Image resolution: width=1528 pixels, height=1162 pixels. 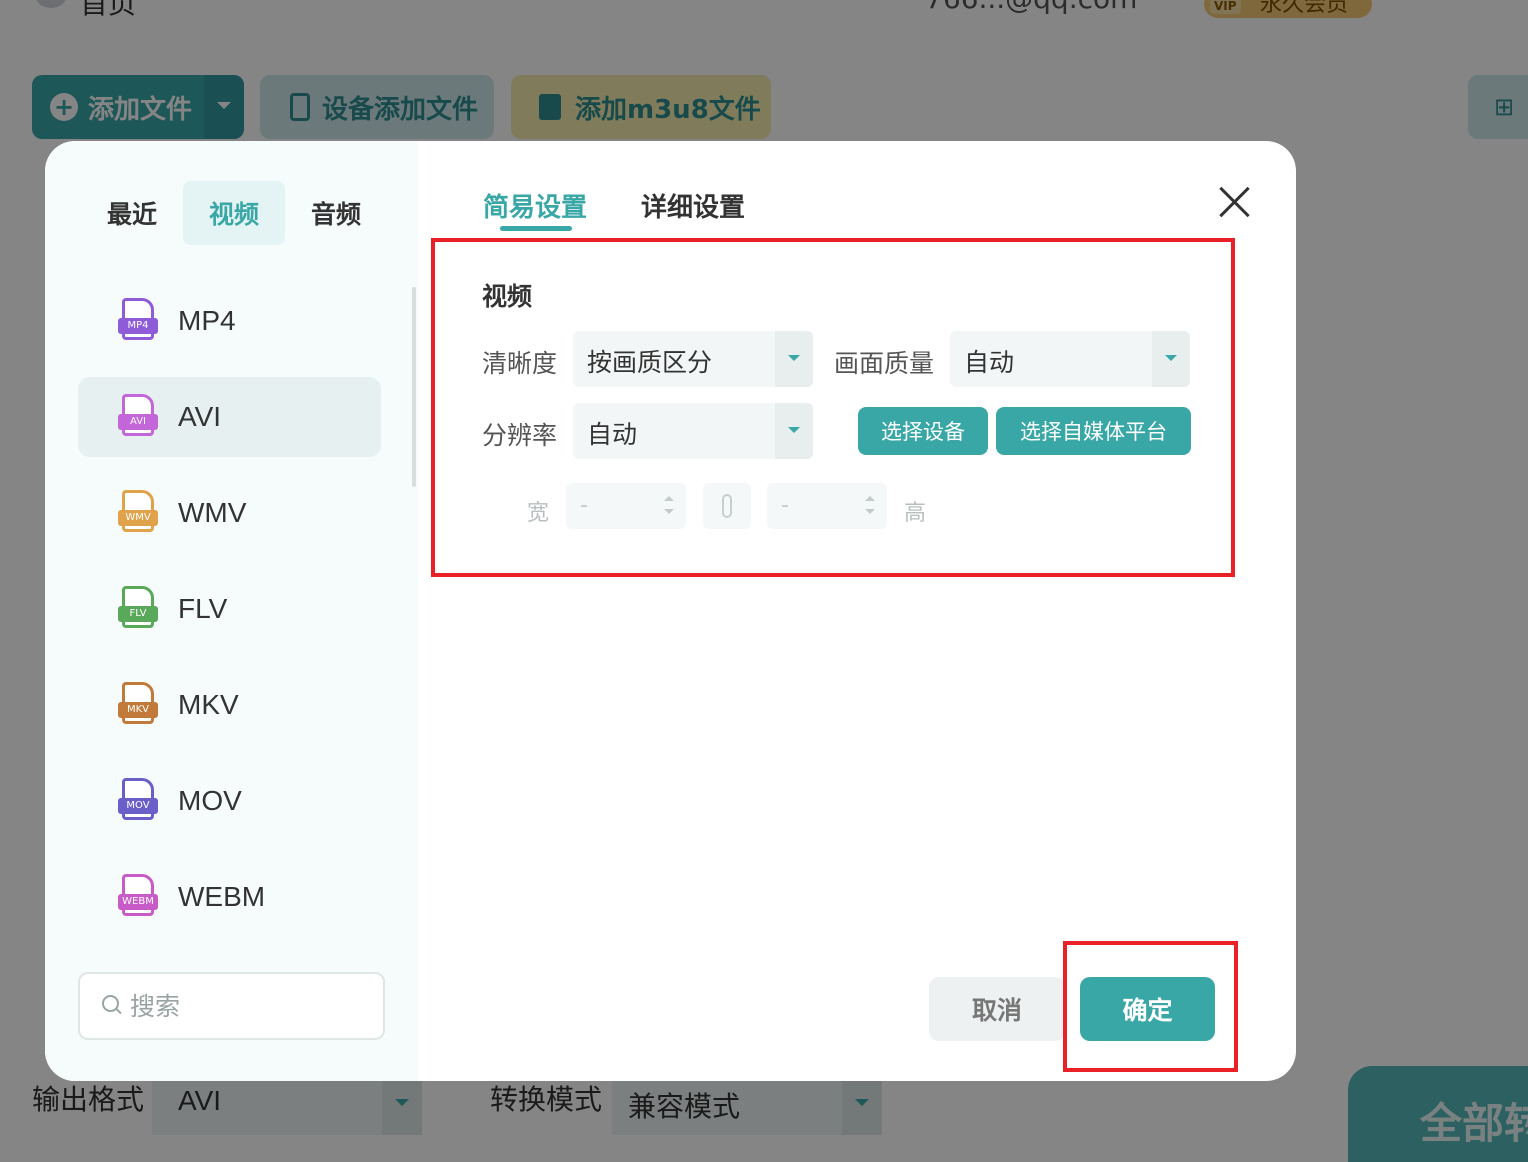 What do you see at coordinates (138, 710) in the screenshot?
I see `format-badge: MKV` at bounding box center [138, 710].